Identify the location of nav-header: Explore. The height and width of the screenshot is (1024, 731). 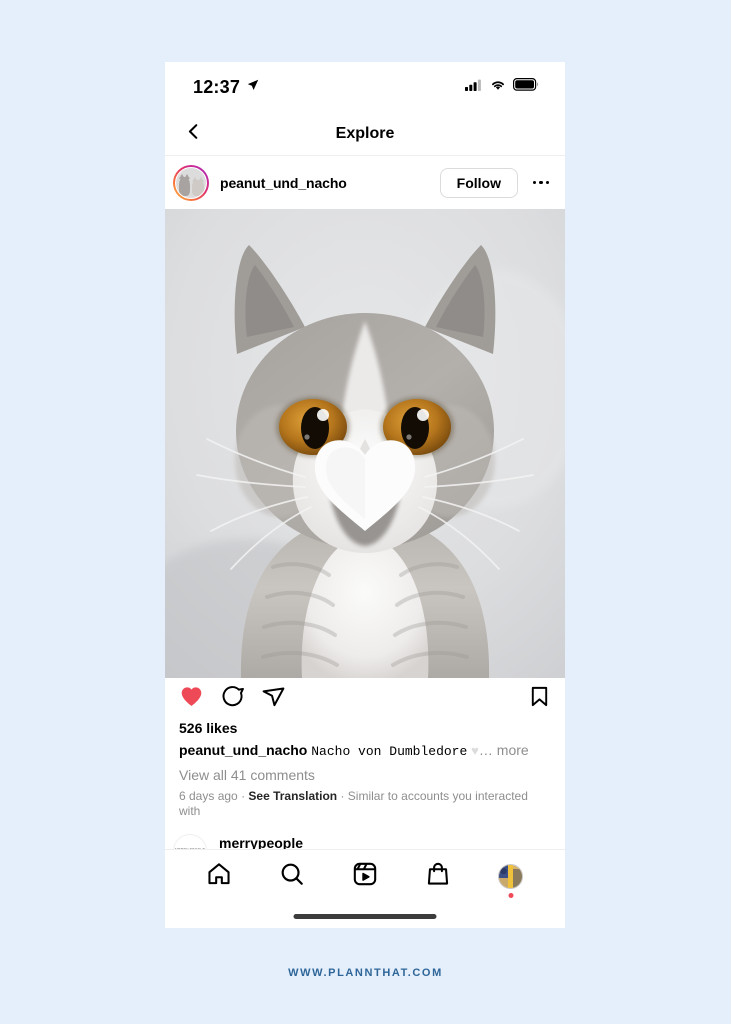
(365, 134).